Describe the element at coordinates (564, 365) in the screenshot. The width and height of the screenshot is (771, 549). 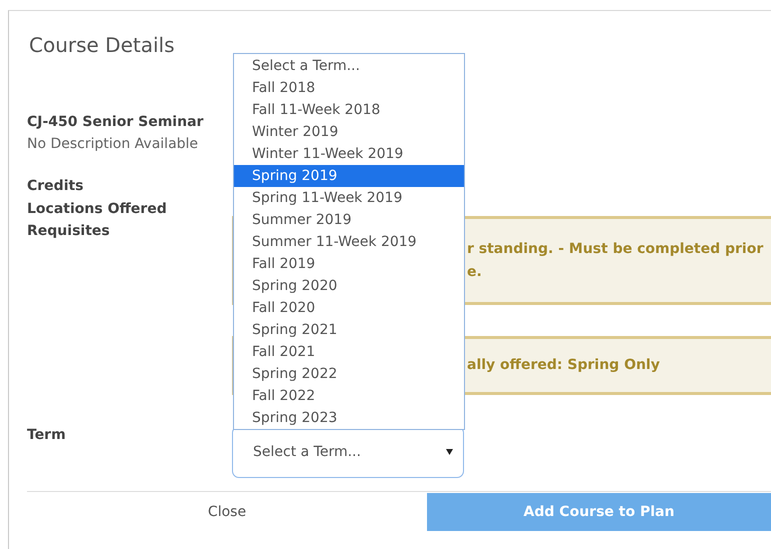
I see `notice-text: ally offered: Spring Only` at that location.